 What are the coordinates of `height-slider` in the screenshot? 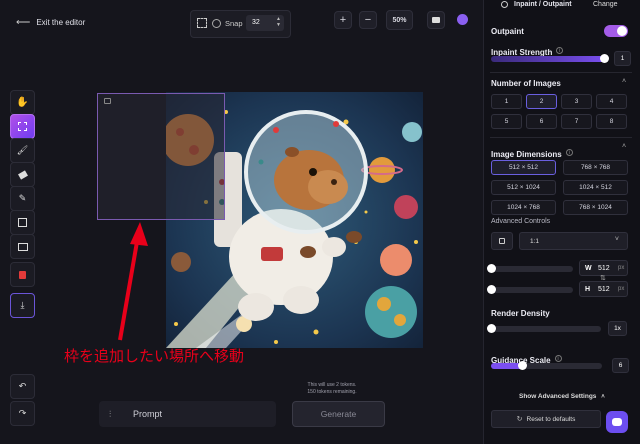 It's located at (532, 290).